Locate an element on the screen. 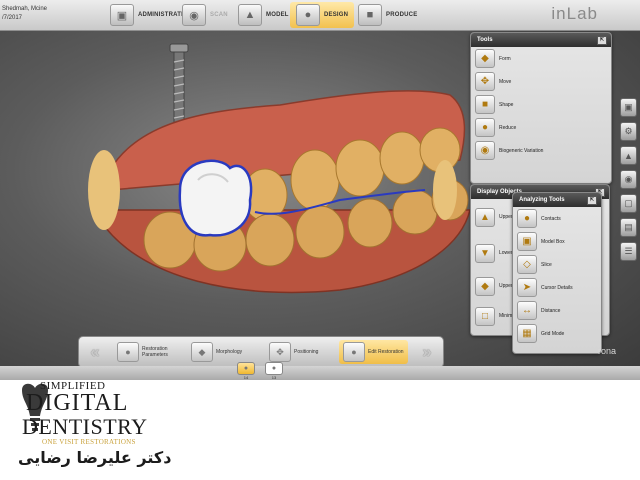  crown-icon: ● is located at coordinates (308, 15).